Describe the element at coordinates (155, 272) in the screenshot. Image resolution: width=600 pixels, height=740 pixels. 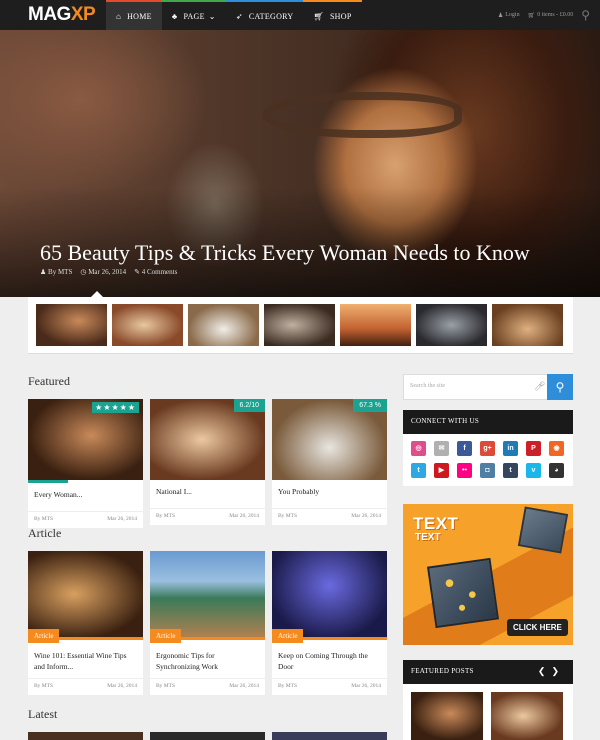
I see `hero-comments: ✎ 4 Comments` at that location.